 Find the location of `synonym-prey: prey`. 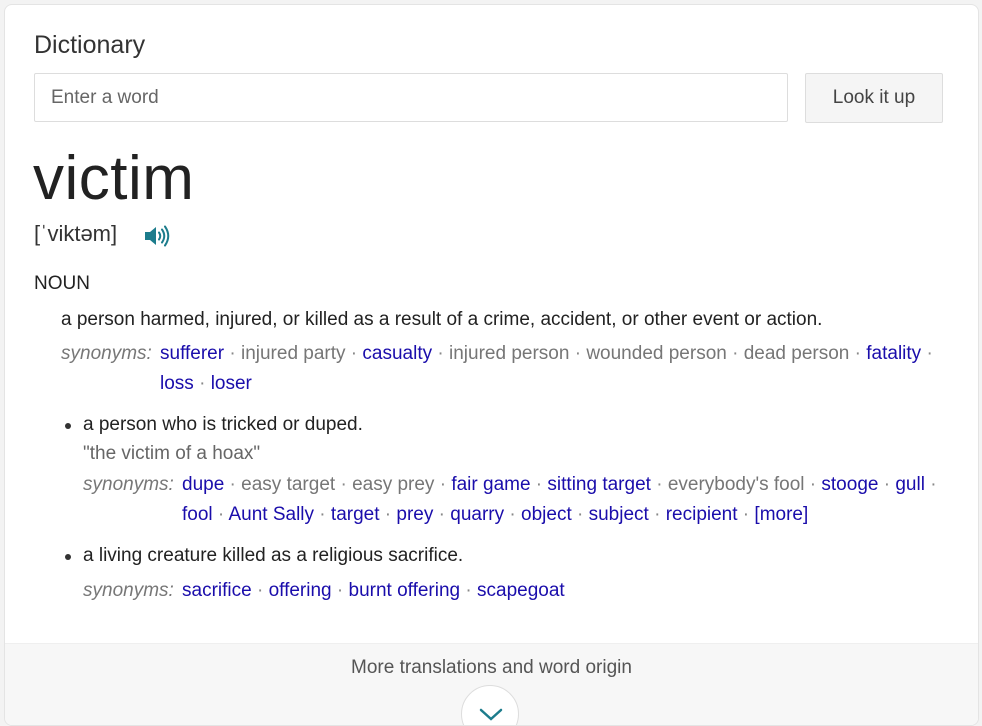

synonym-prey: prey is located at coordinates (414, 514).